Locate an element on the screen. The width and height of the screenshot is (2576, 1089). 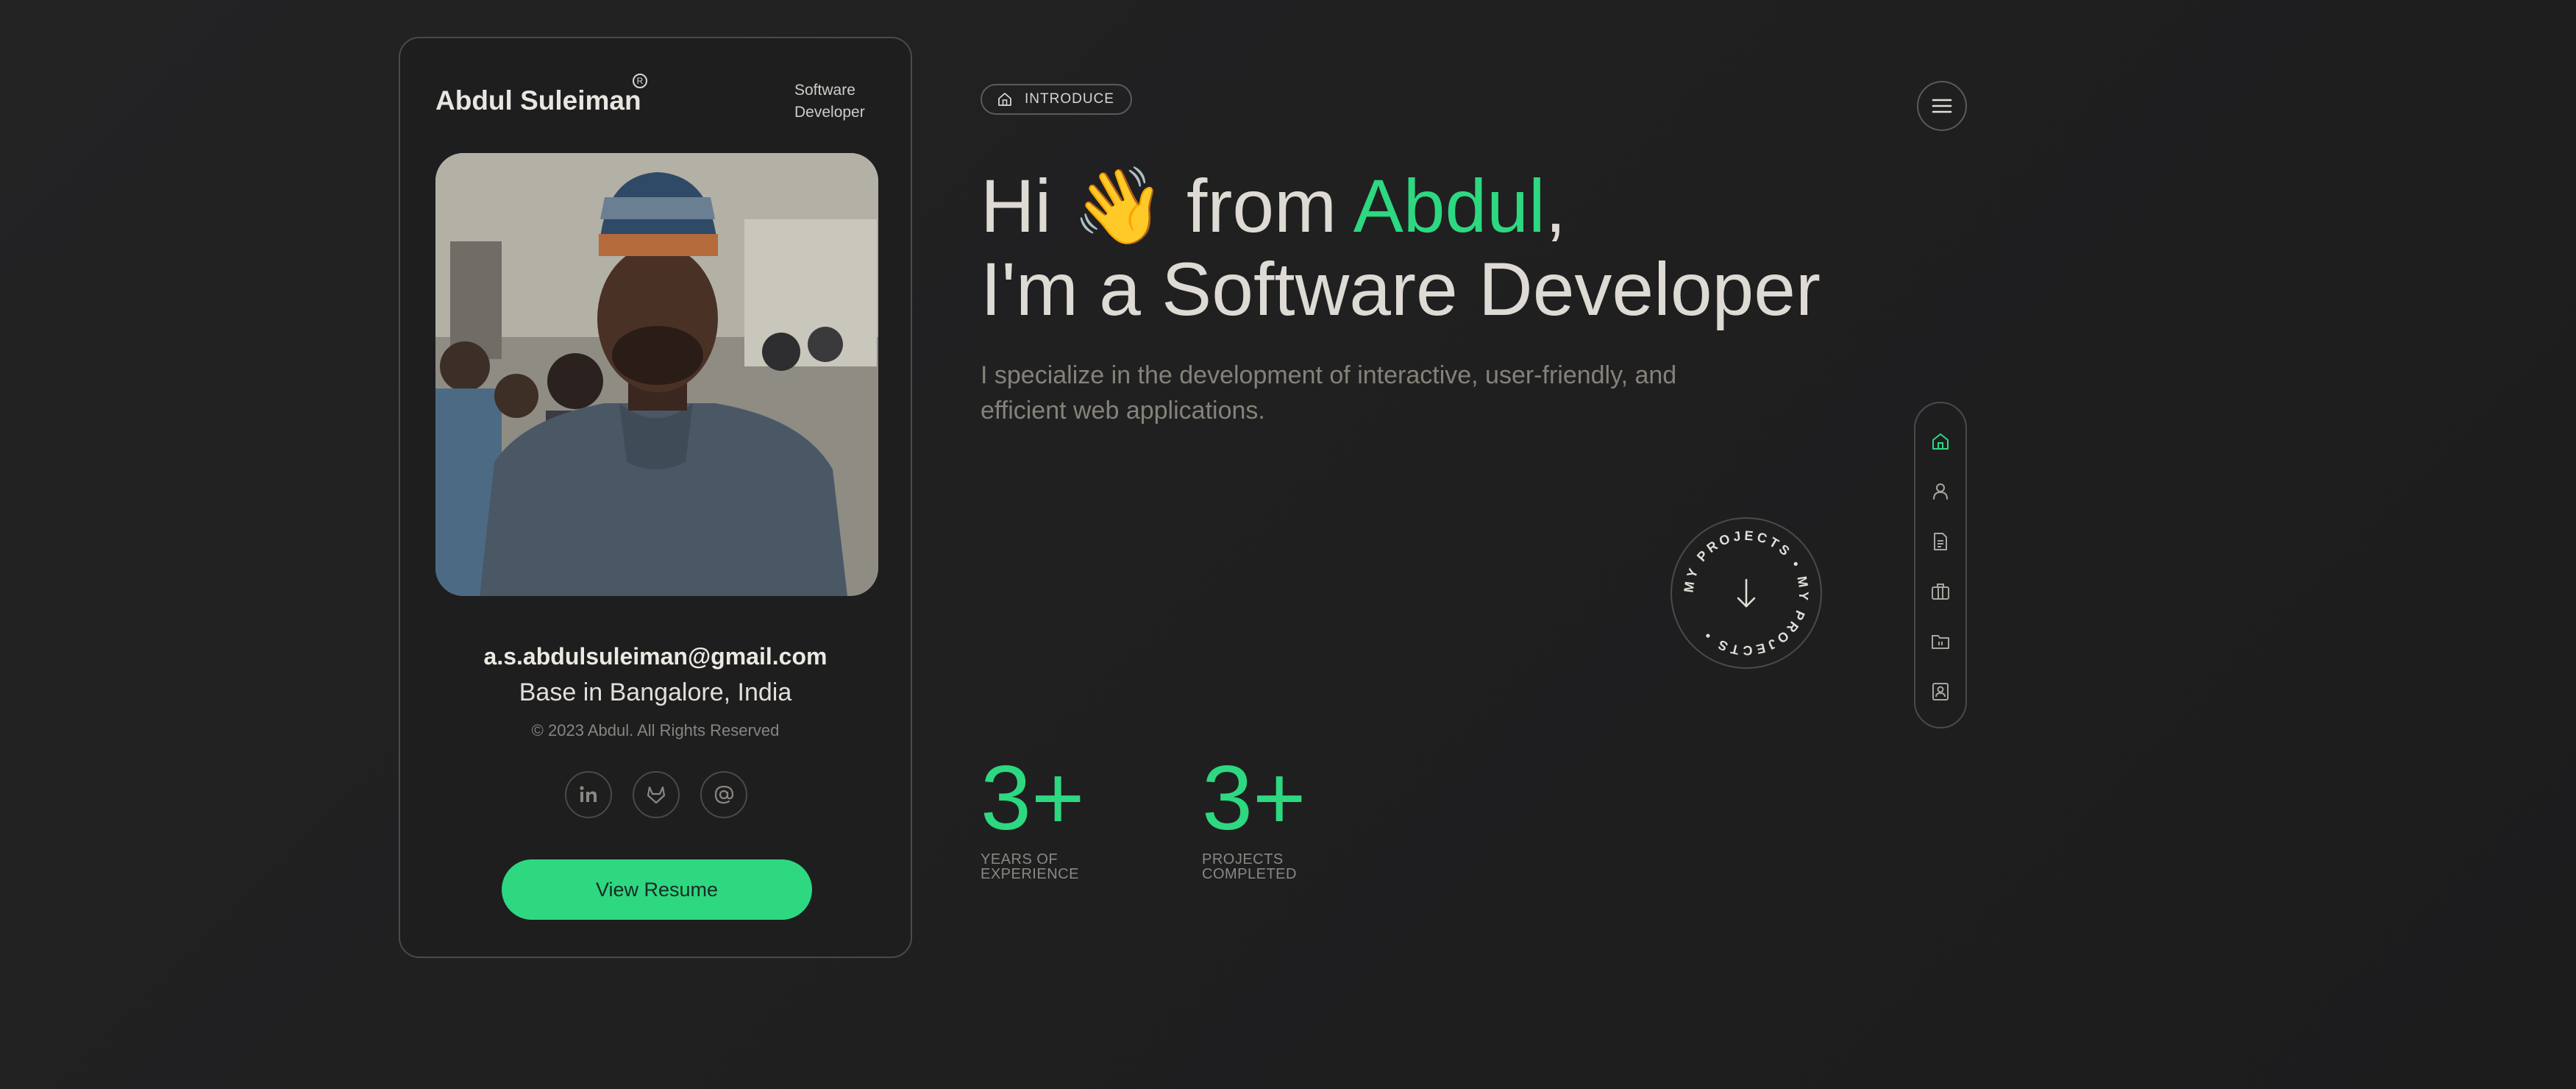
profile-photo is located at coordinates (656, 374).